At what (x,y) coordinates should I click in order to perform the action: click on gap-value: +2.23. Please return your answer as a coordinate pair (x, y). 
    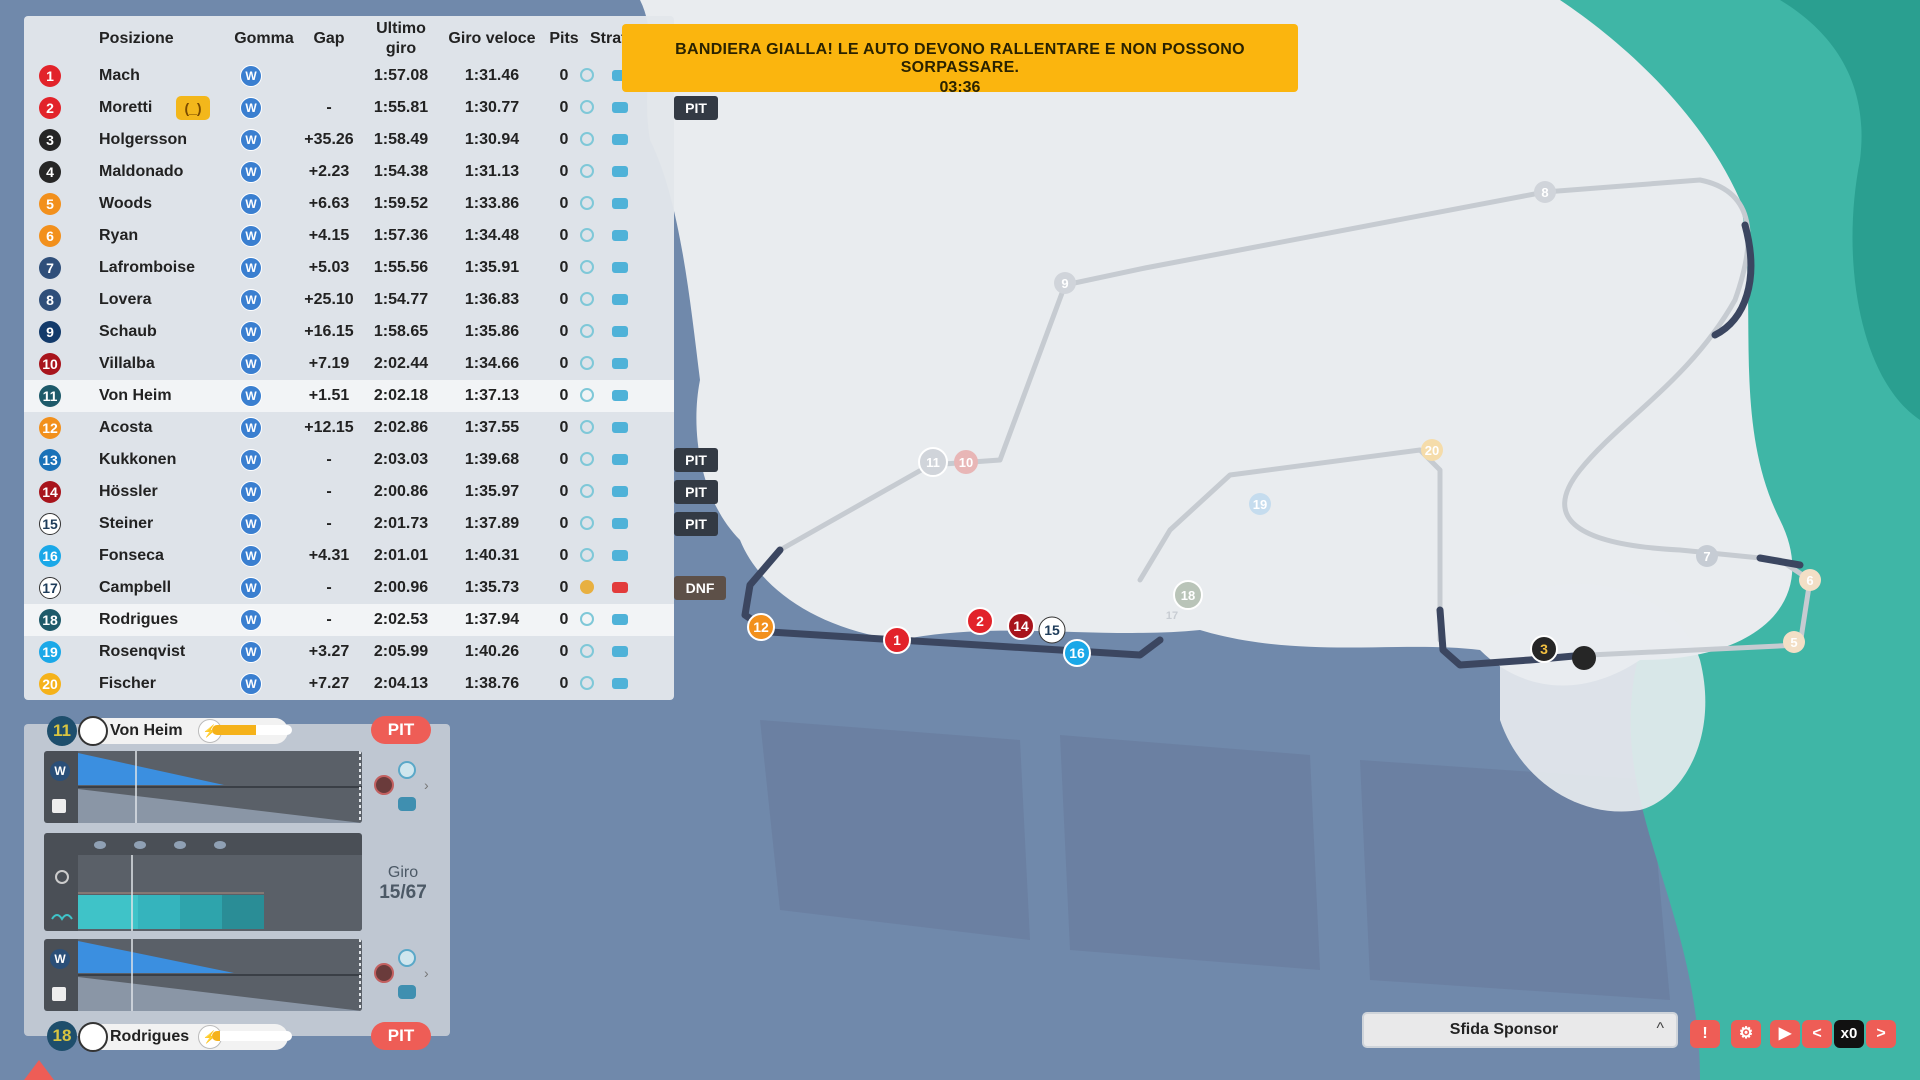
    Looking at the image, I should click on (329, 171).